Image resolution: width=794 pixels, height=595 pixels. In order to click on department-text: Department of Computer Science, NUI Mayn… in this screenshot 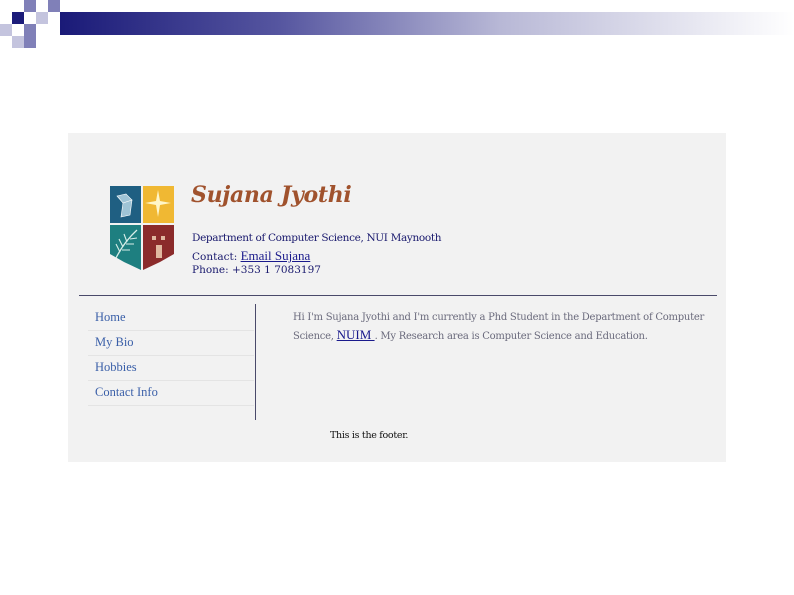, I will do `click(317, 238)`.